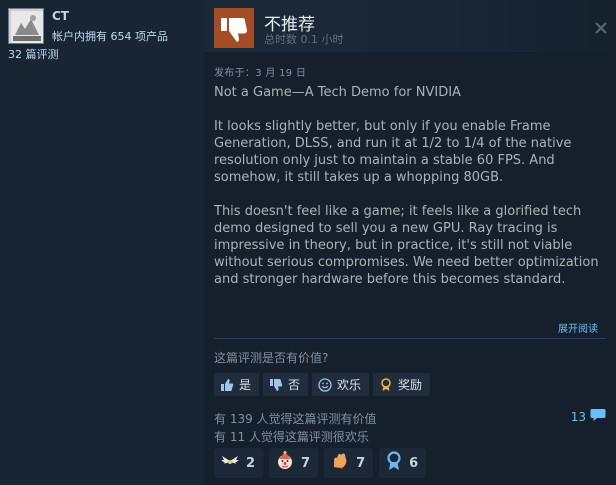 The width and height of the screenshot is (616, 485). What do you see at coordinates (588, 416) in the screenshot?
I see `comments-link: 13` at bounding box center [588, 416].